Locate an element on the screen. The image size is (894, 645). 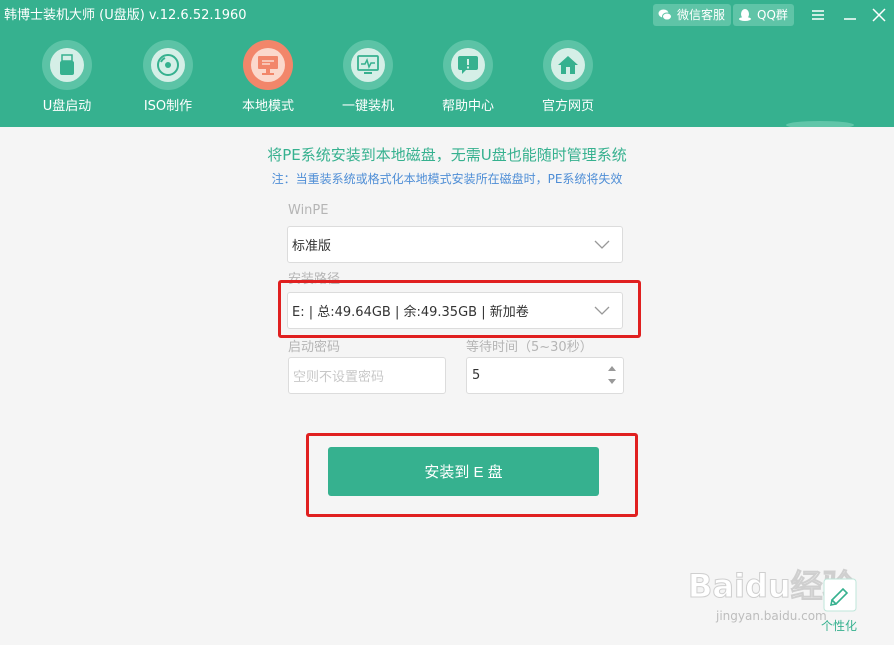
nav-one-click-install-label: 一键装机 is located at coordinates (367, 106).